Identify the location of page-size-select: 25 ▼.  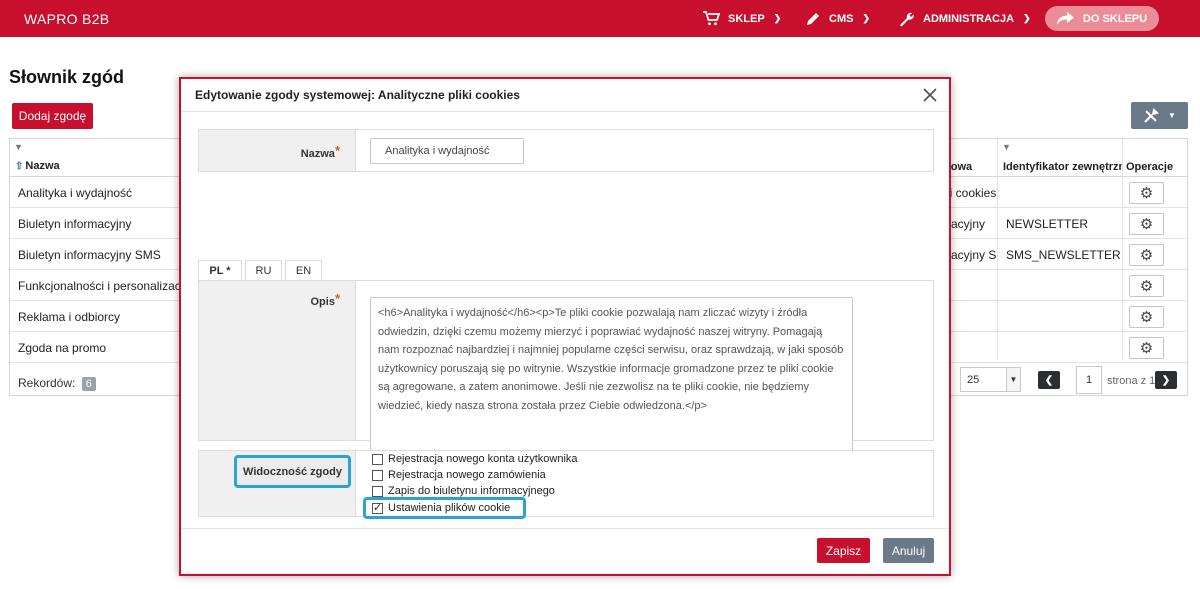
(990, 379).